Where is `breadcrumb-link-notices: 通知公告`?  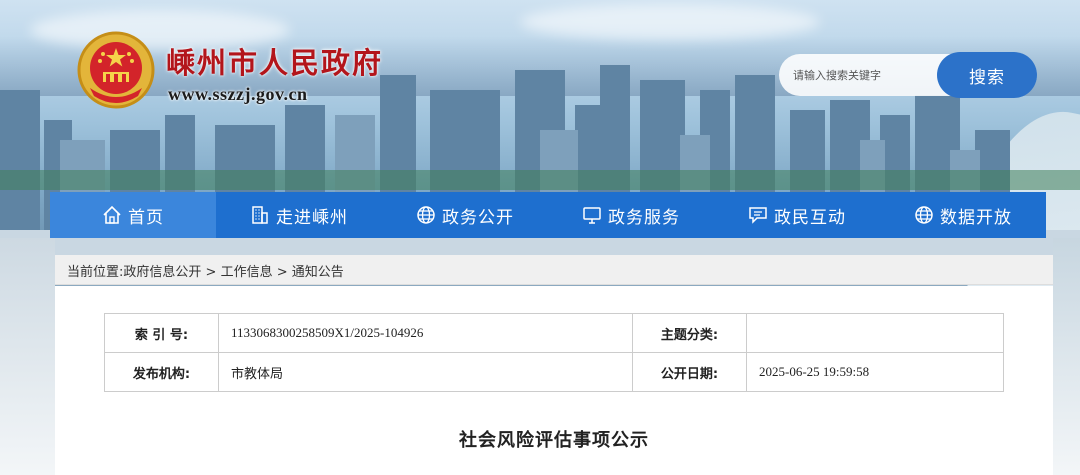
breadcrumb-link-notices: 通知公告 is located at coordinates (318, 272).